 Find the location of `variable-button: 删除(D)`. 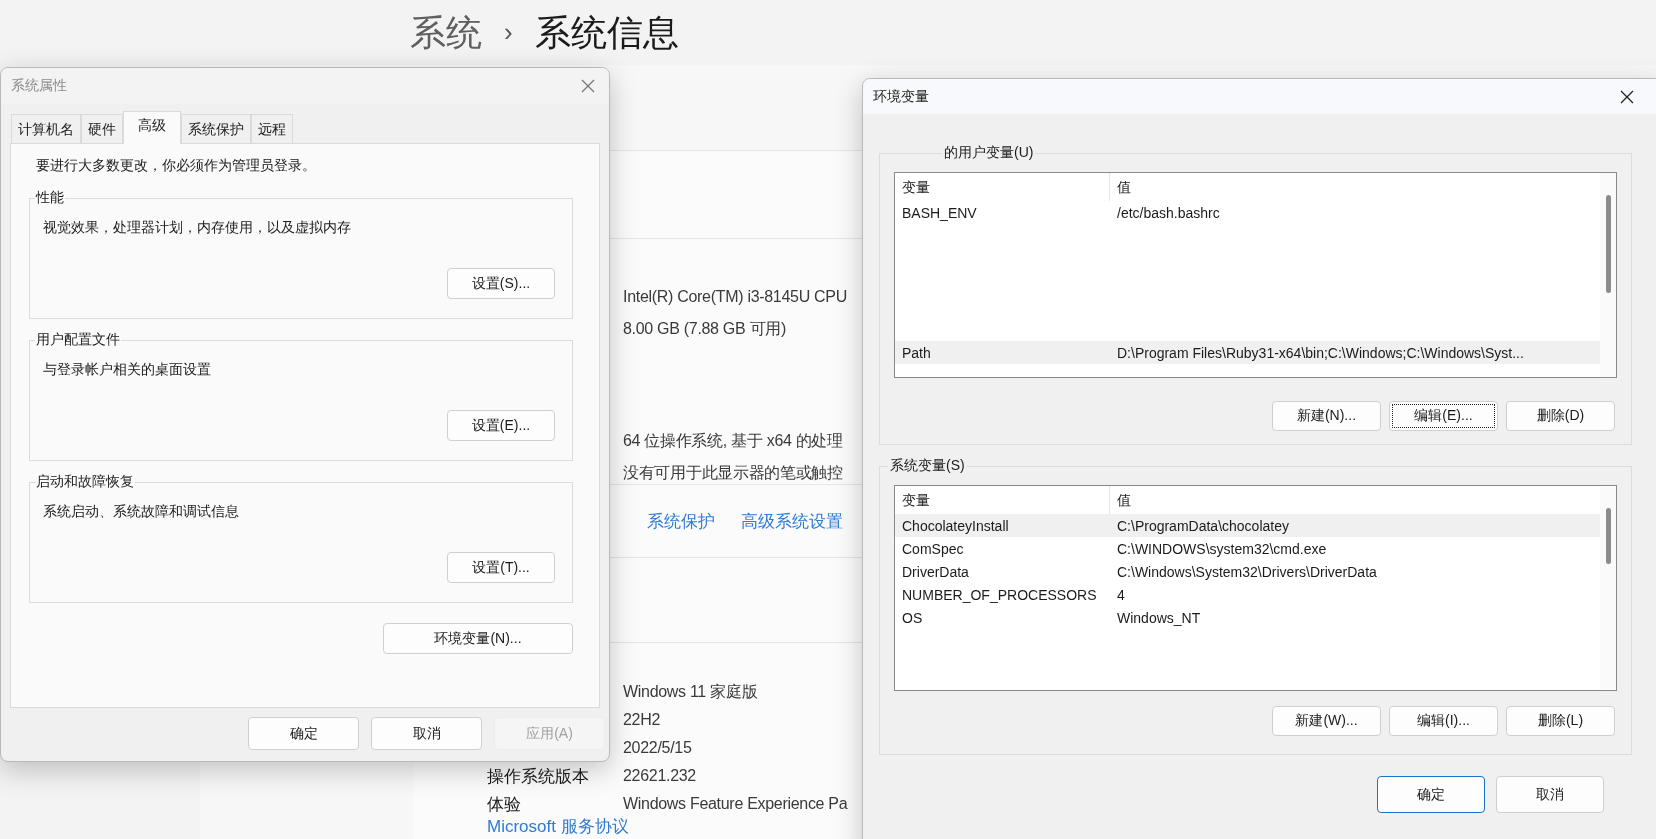

variable-button: 删除(D) is located at coordinates (1560, 416).